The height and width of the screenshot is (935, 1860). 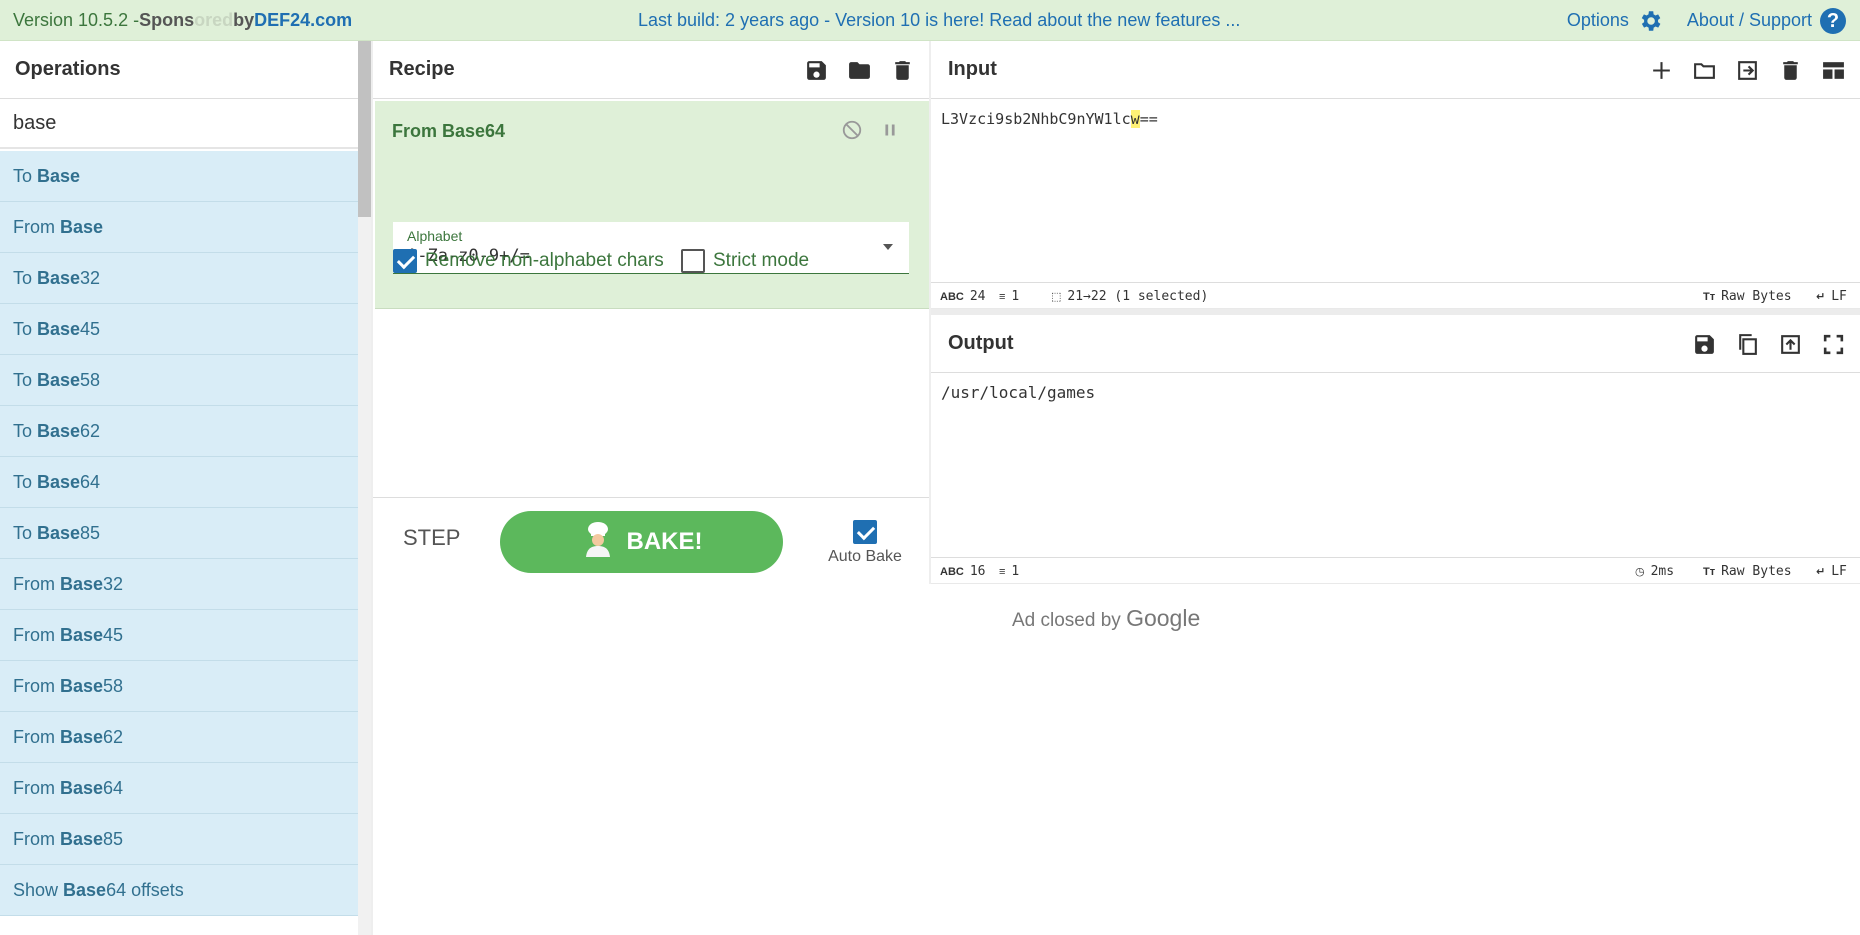 What do you see at coordinates (244, 20) in the screenshot?
I see `sponsored-by: by` at bounding box center [244, 20].